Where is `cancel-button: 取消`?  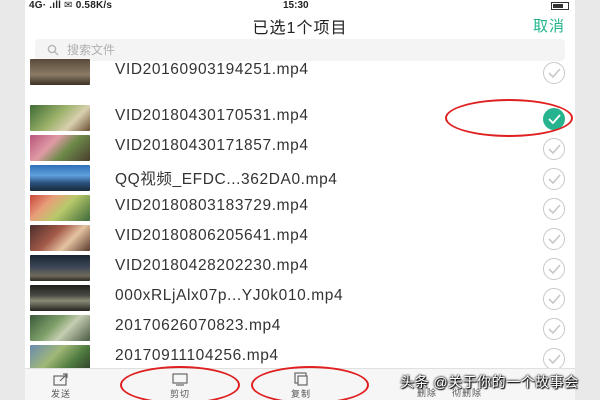
cancel-button: 取消 is located at coordinates (549, 25).